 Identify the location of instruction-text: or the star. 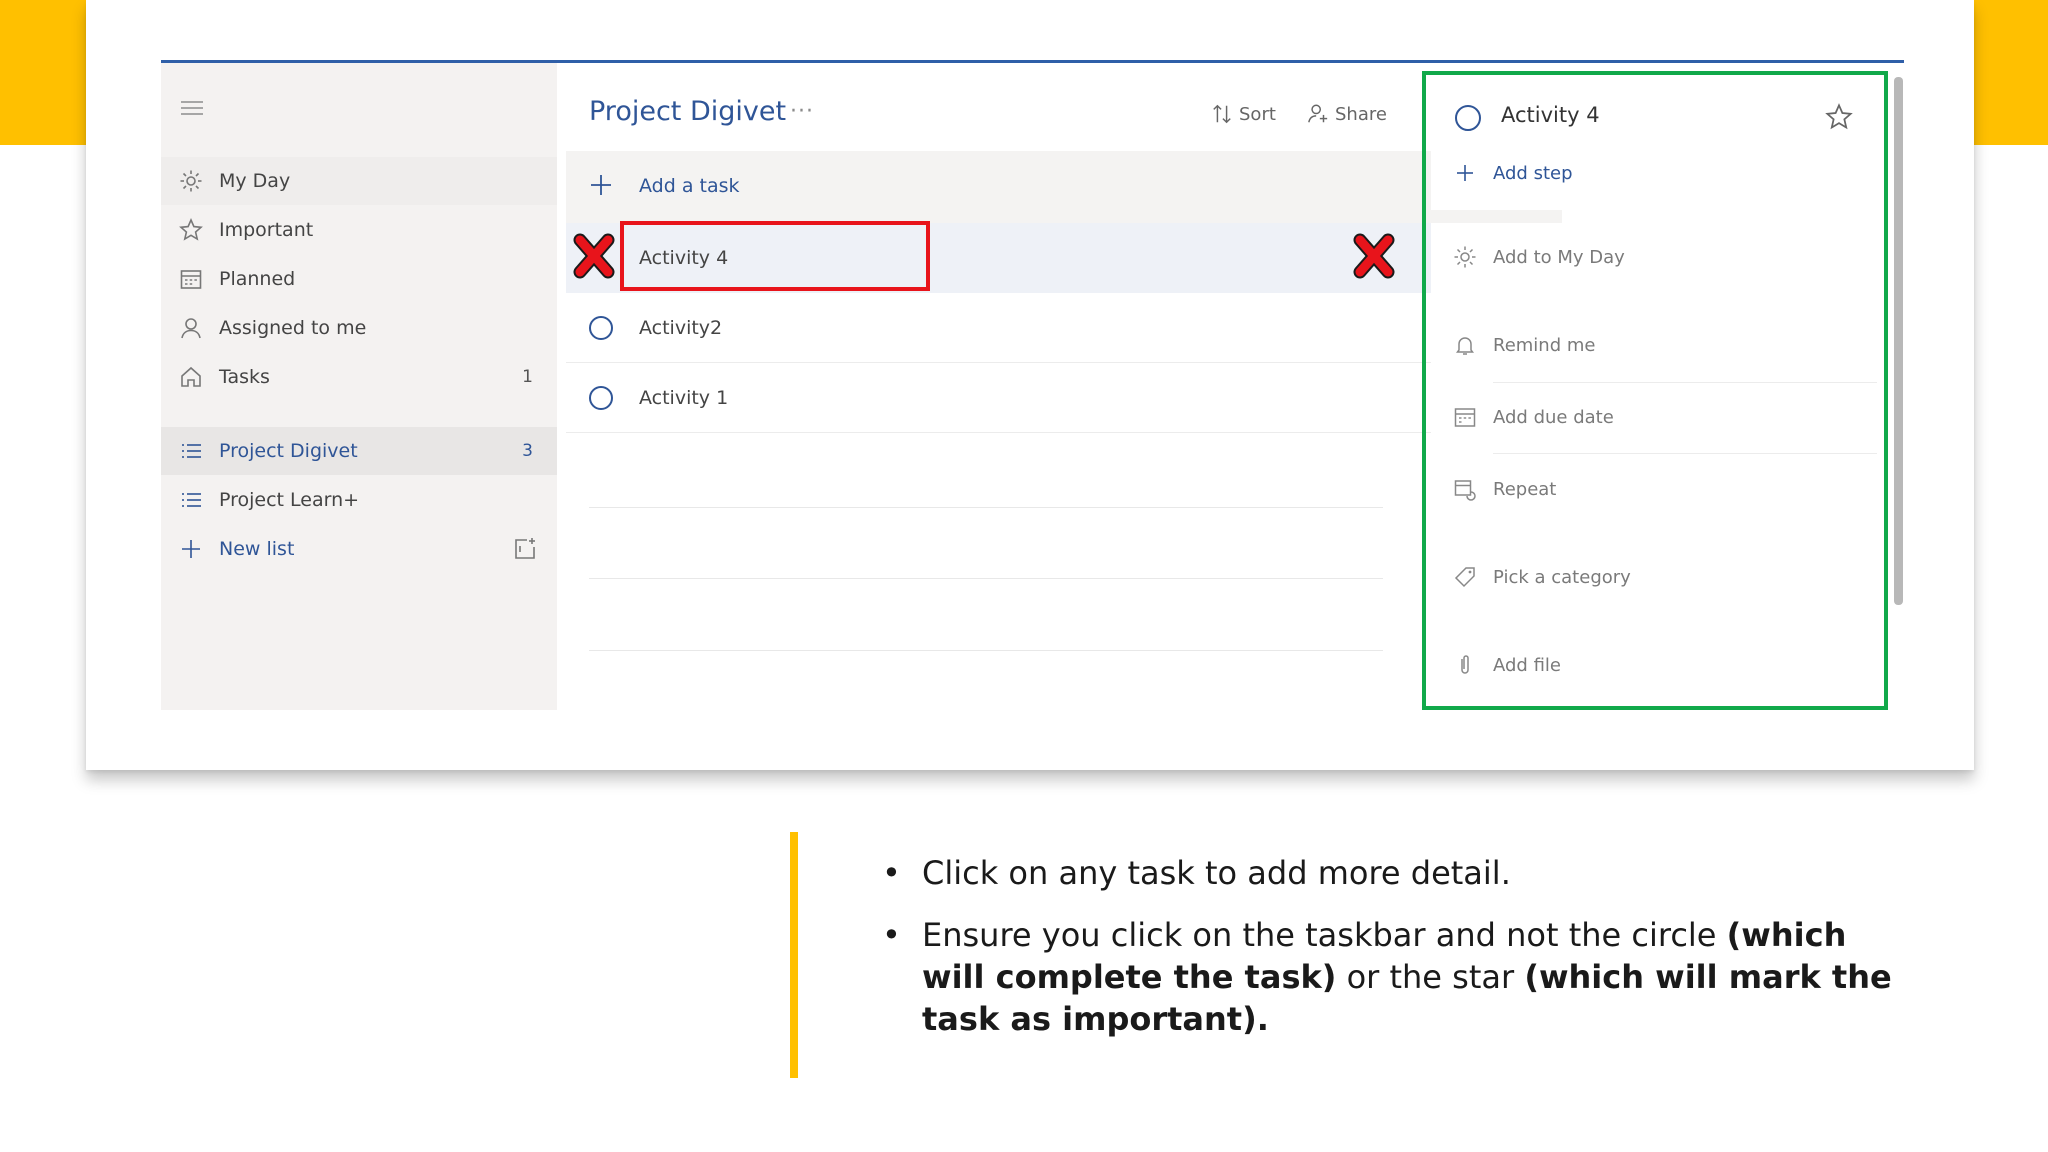
(1430, 977).